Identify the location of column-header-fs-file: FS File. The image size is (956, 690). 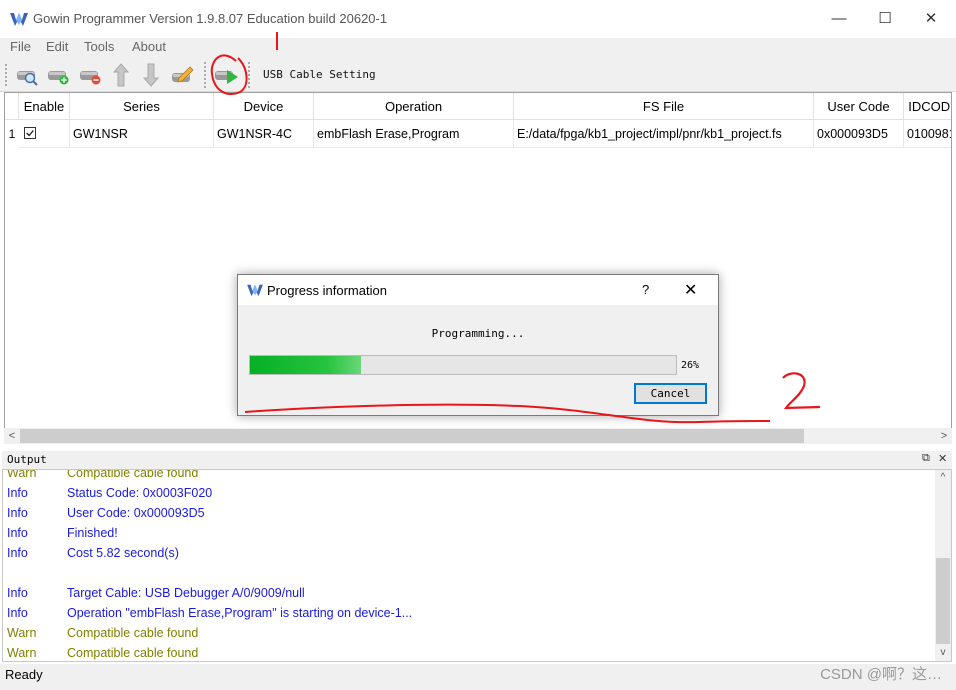
(664, 106).